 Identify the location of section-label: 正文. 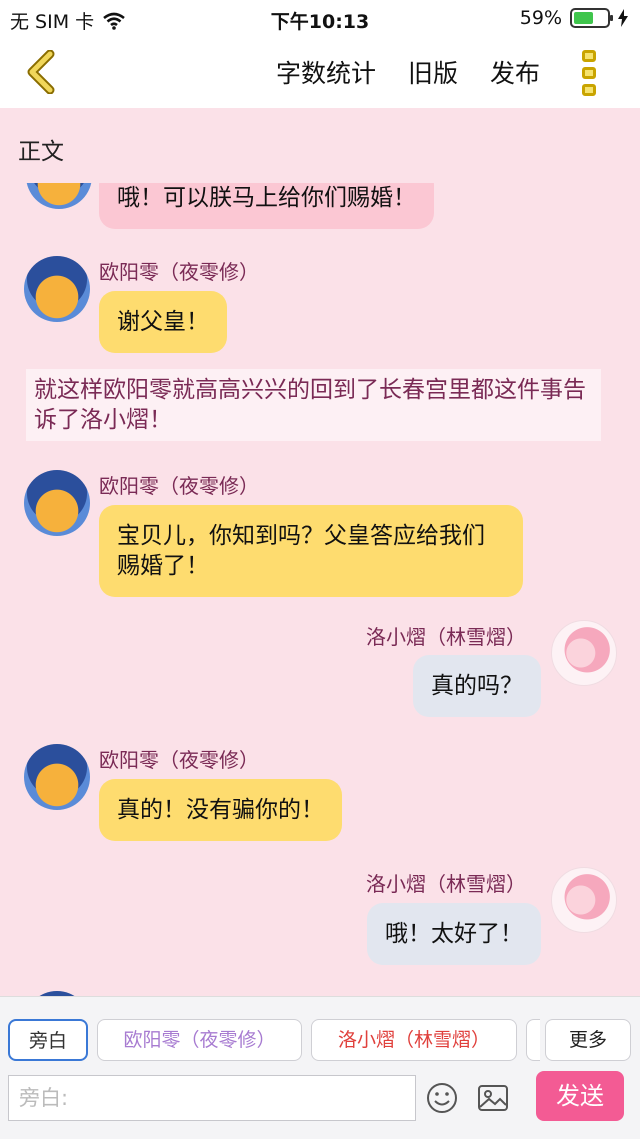
(41, 152).